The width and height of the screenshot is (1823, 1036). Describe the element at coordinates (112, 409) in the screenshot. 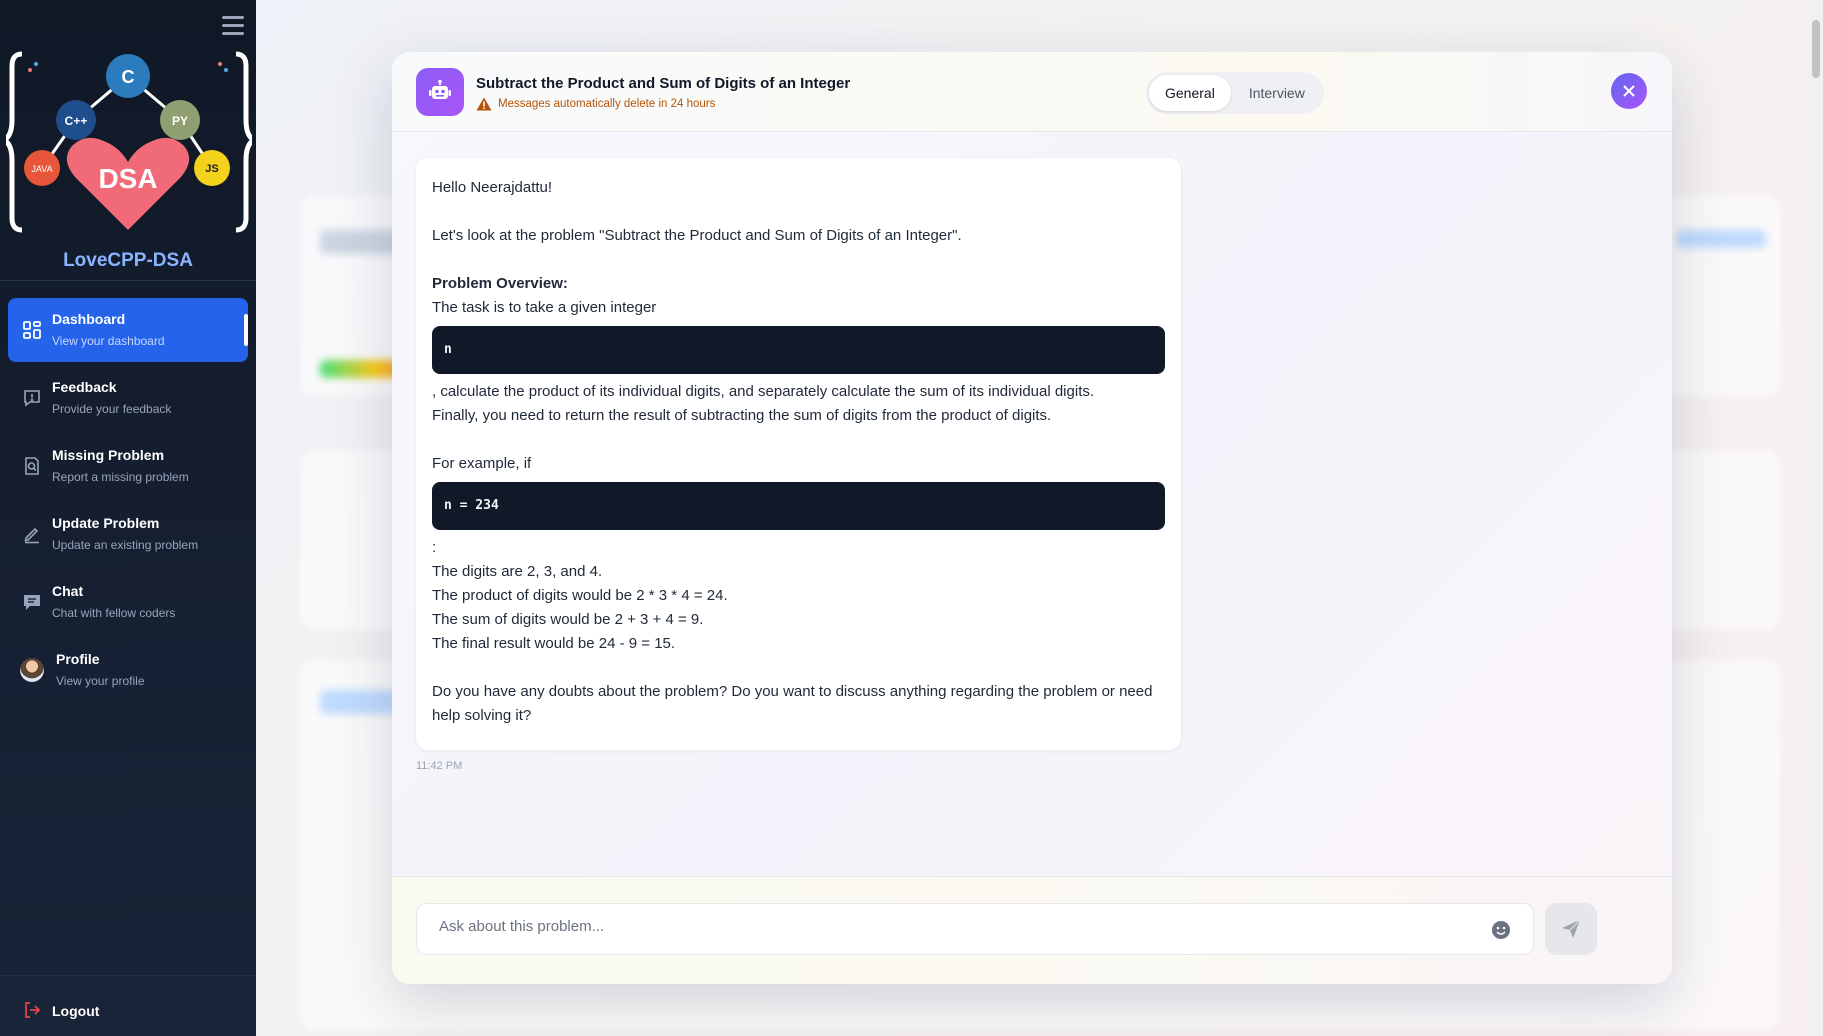

I see `sidebar-item-subtitle: Provide your feedback` at that location.